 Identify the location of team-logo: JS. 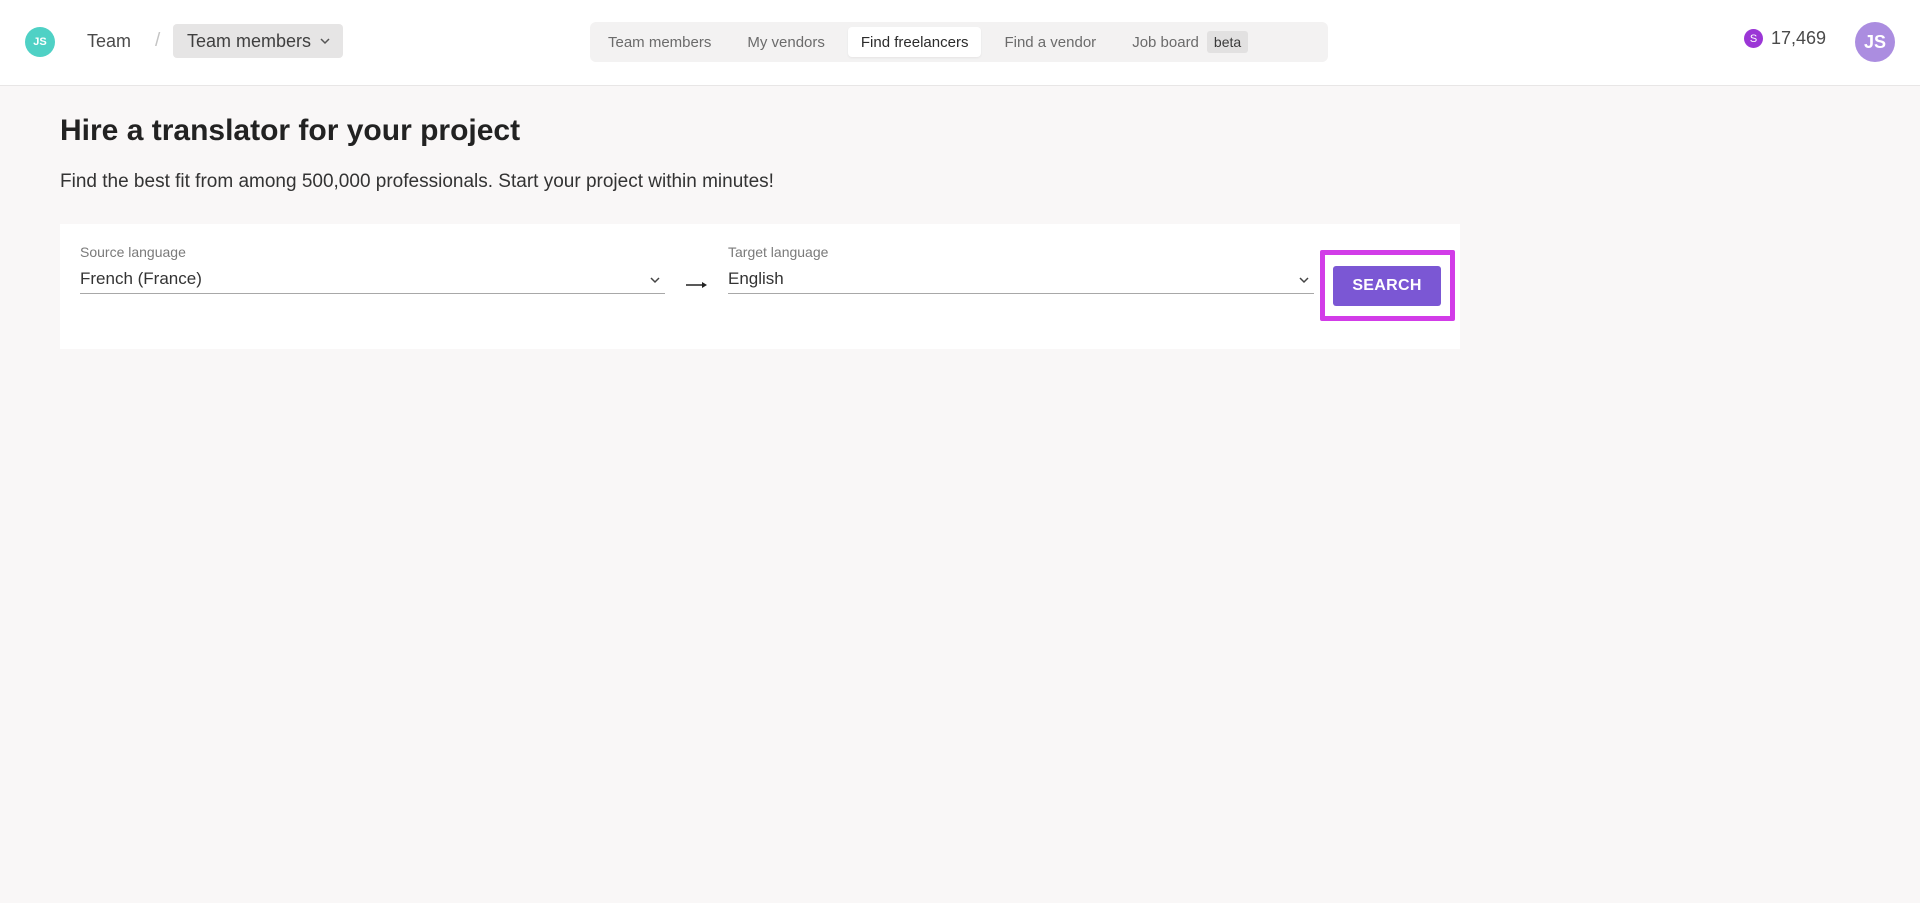
(40, 42).